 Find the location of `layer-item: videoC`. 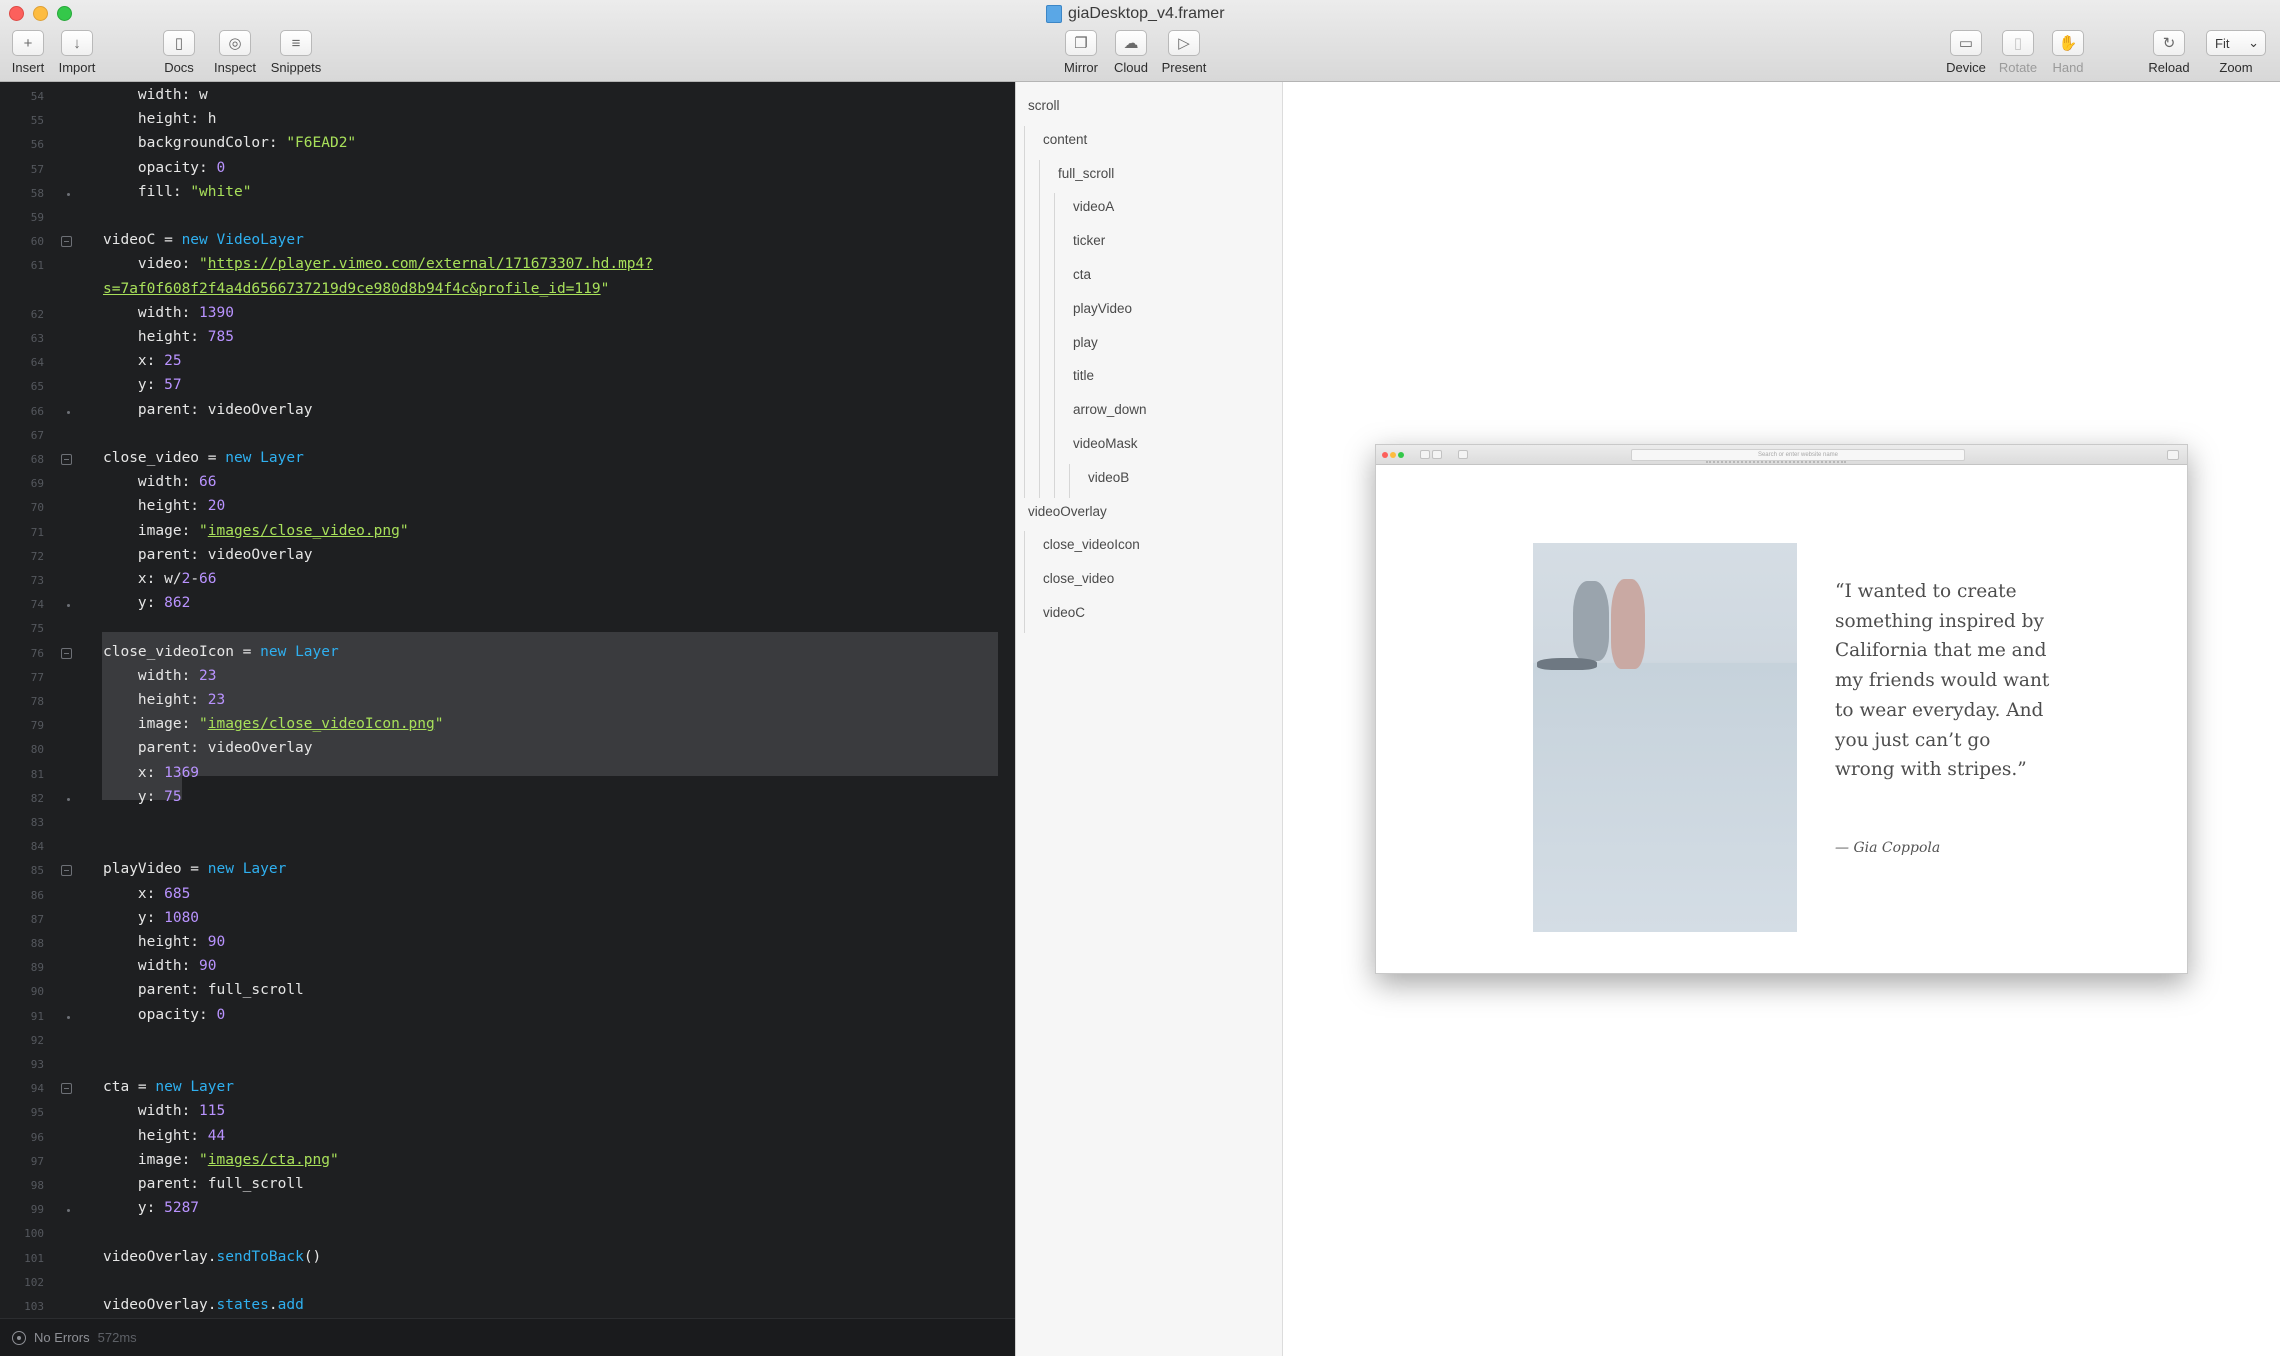

layer-item: videoC is located at coordinates (1064, 612).